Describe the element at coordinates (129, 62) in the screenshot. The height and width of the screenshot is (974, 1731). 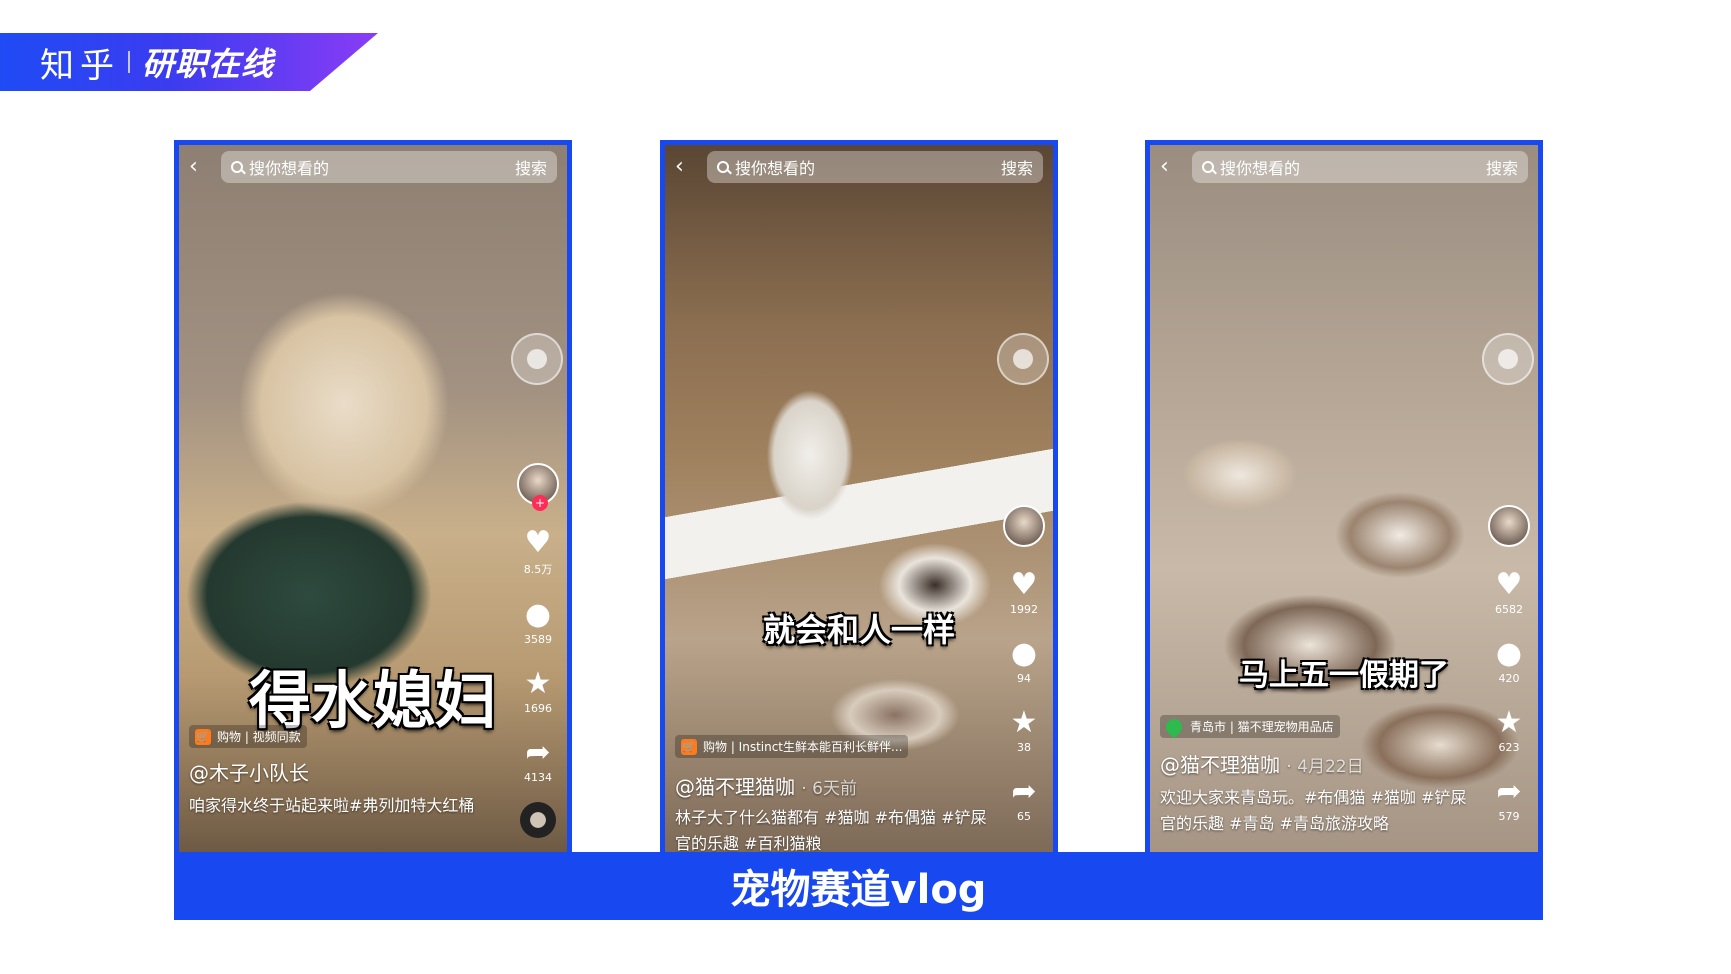
I see `banner-divider` at that location.